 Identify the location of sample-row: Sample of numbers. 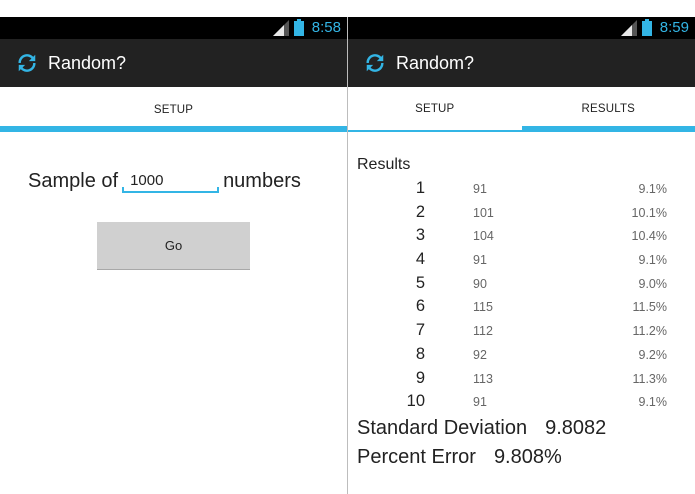
(164, 181).